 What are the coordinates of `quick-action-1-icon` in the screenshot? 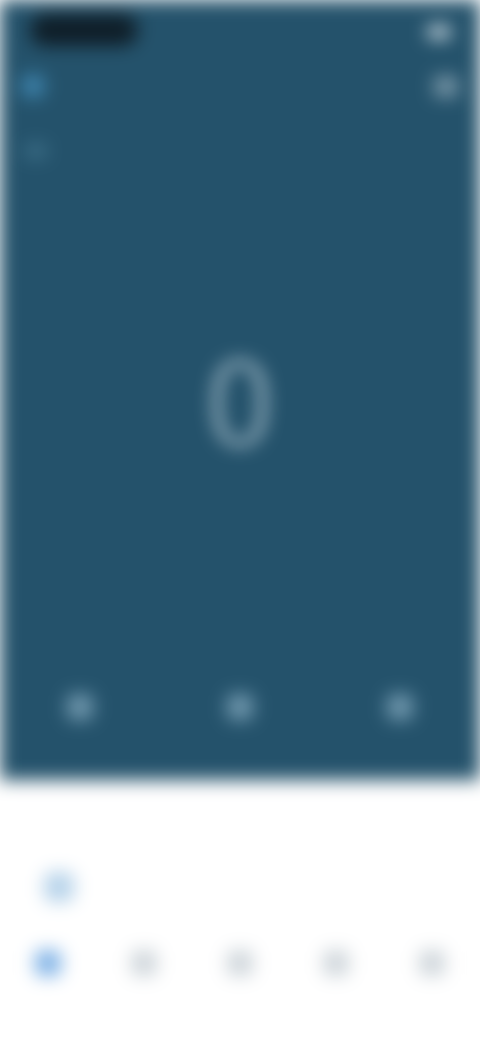 It's located at (80, 707).